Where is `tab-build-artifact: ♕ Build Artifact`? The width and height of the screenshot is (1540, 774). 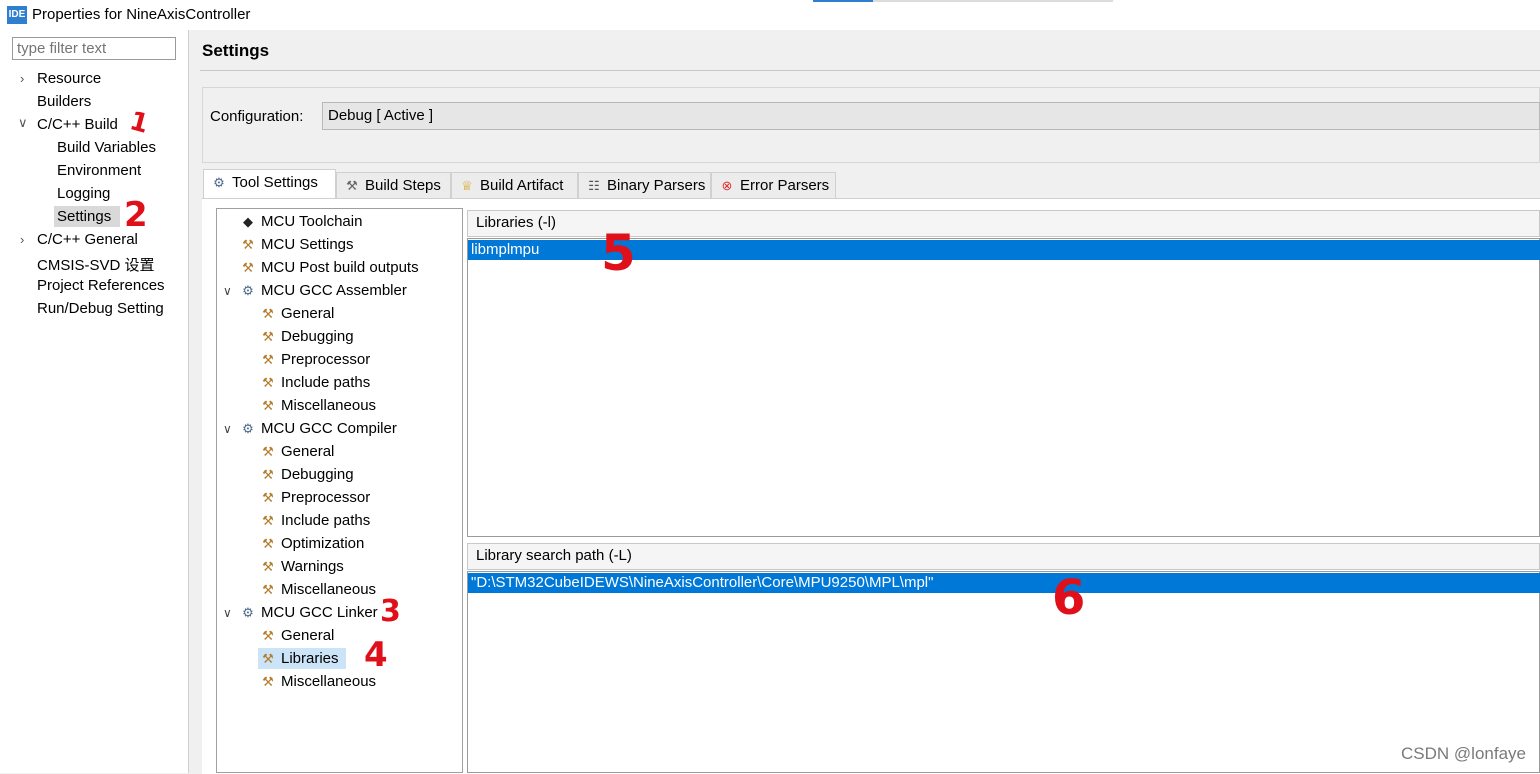 tab-build-artifact: ♕ Build Artifact is located at coordinates (514, 185).